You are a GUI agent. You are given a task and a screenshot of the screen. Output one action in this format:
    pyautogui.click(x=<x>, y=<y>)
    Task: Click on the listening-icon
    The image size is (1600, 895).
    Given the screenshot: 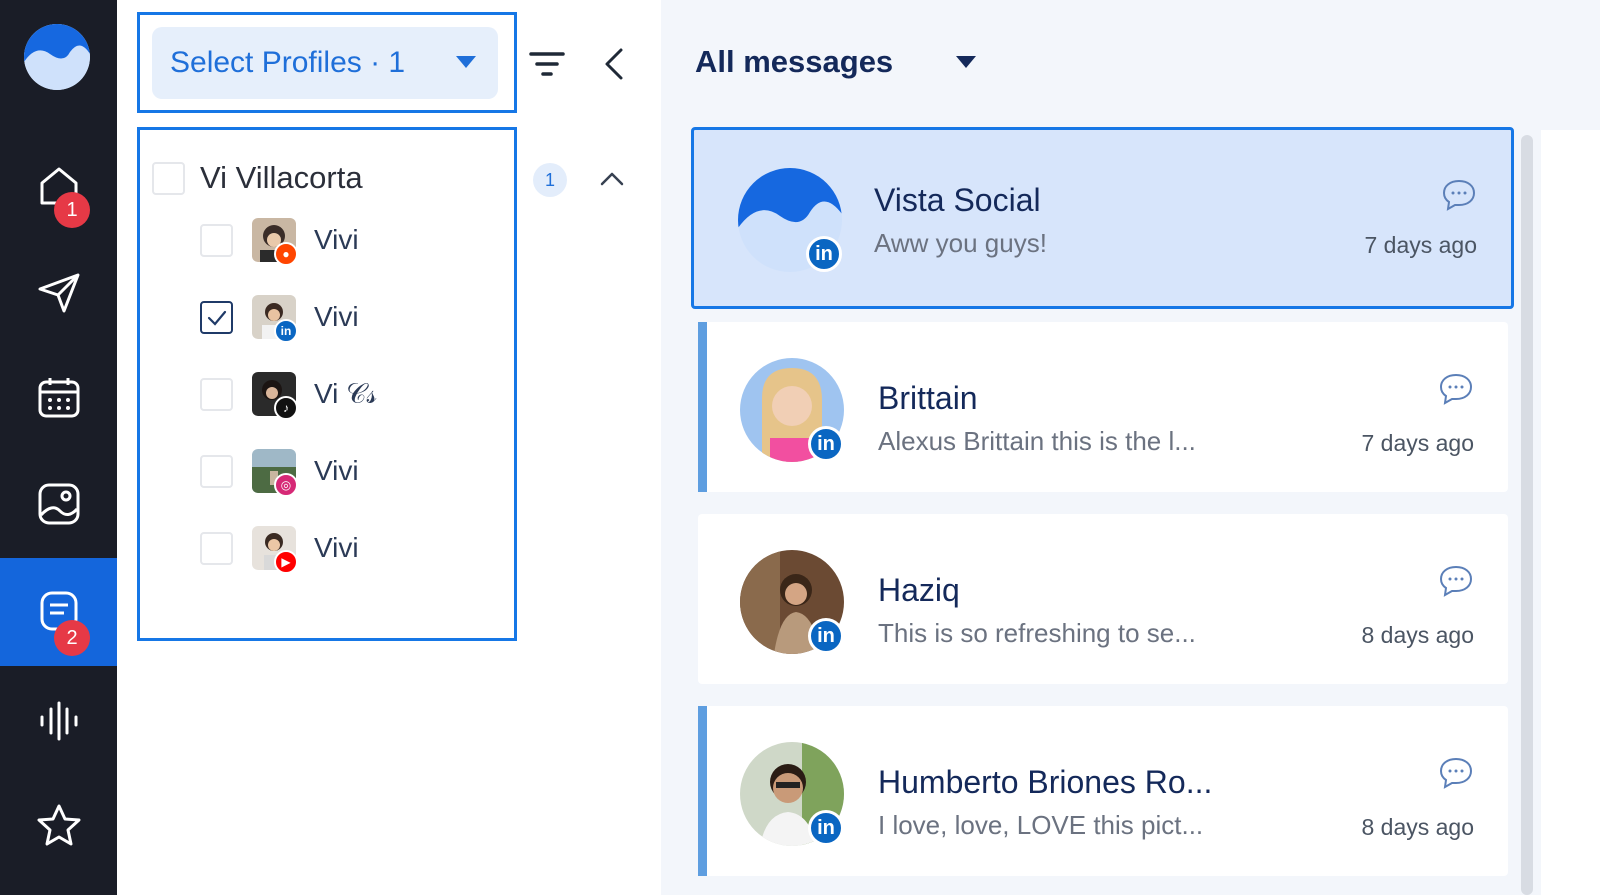 What is the action you would take?
    pyautogui.click(x=58, y=721)
    